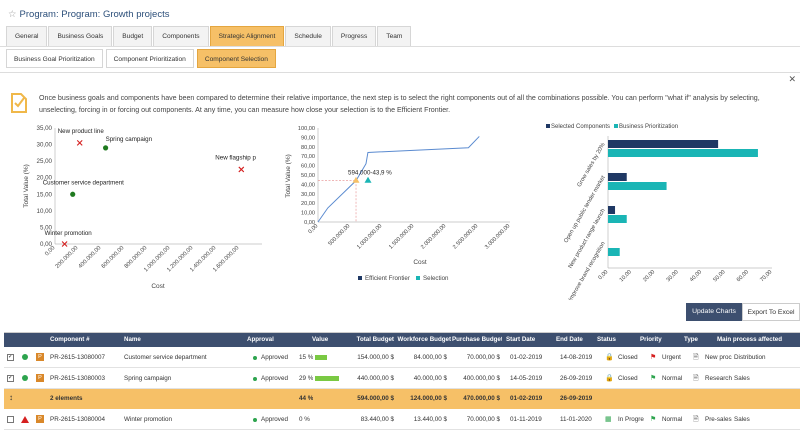  Describe the element at coordinates (10, 419) in the screenshot. I see `row-checkbox` at that location.